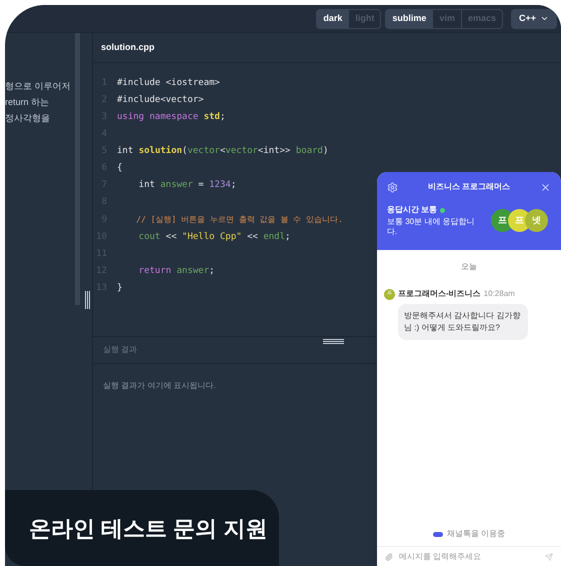  Describe the element at coordinates (38, 86) in the screenshot. I see `problem-text: 형으로 이루어저` at that location.